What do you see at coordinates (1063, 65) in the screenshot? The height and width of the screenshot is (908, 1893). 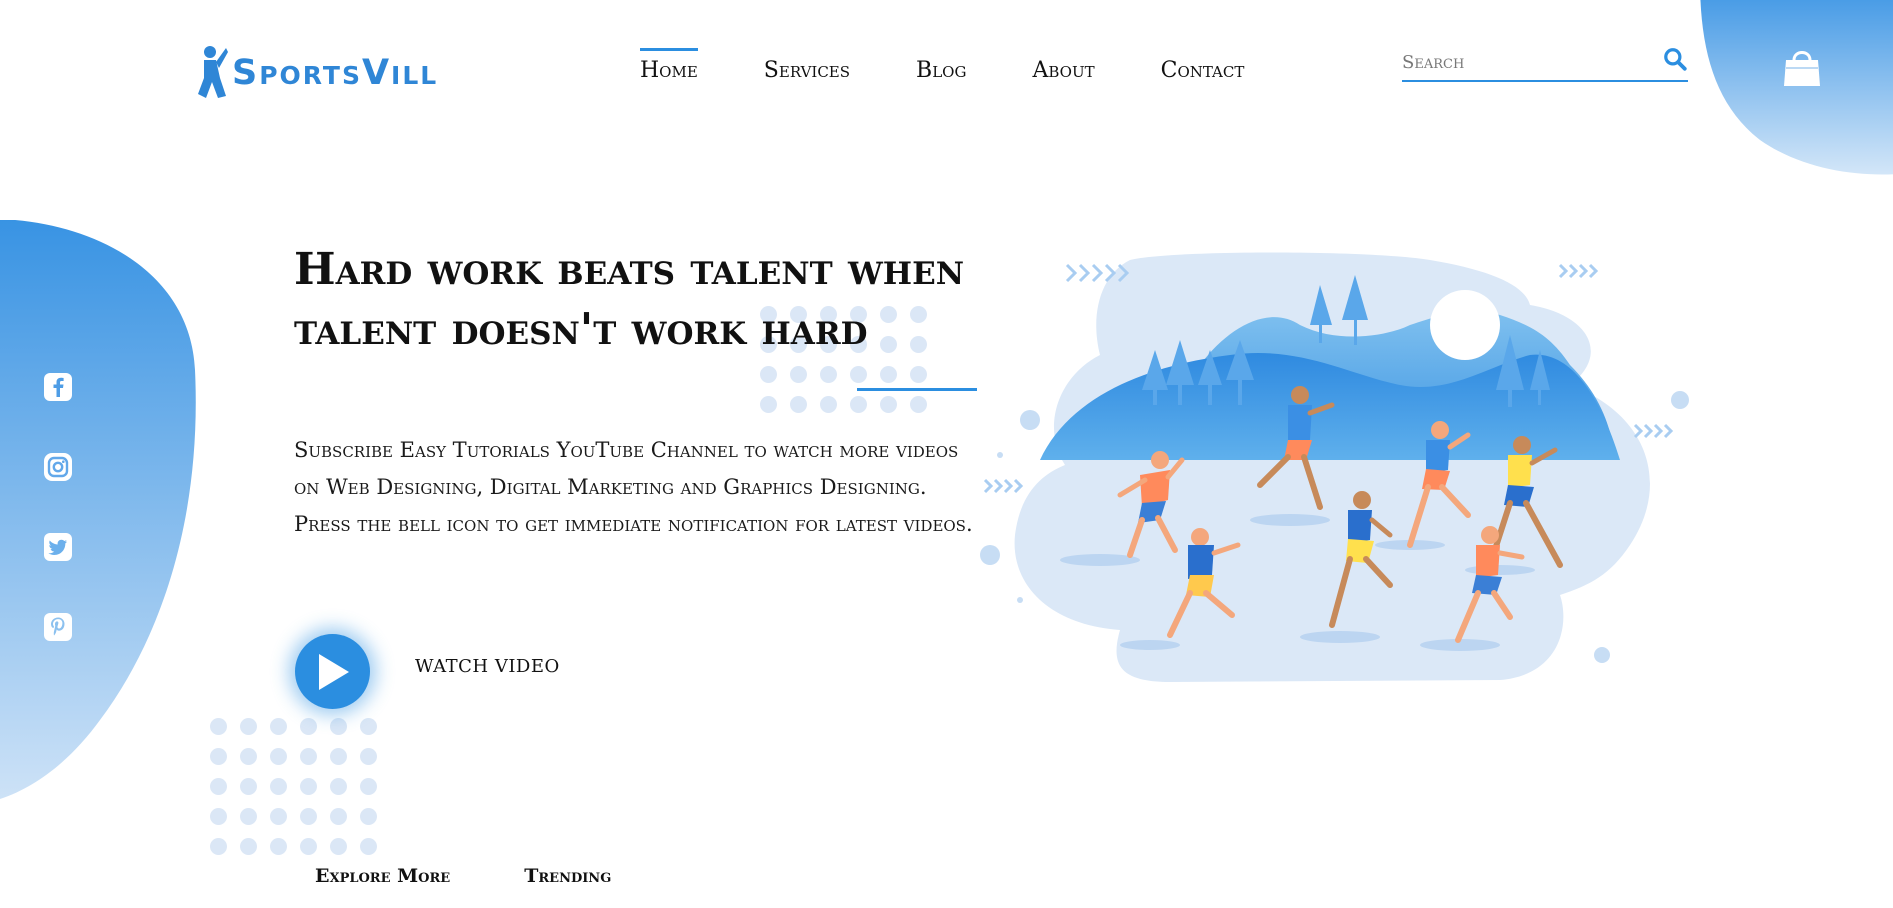 I see `nav-item-about: About` at bounding box center [1063, 65].